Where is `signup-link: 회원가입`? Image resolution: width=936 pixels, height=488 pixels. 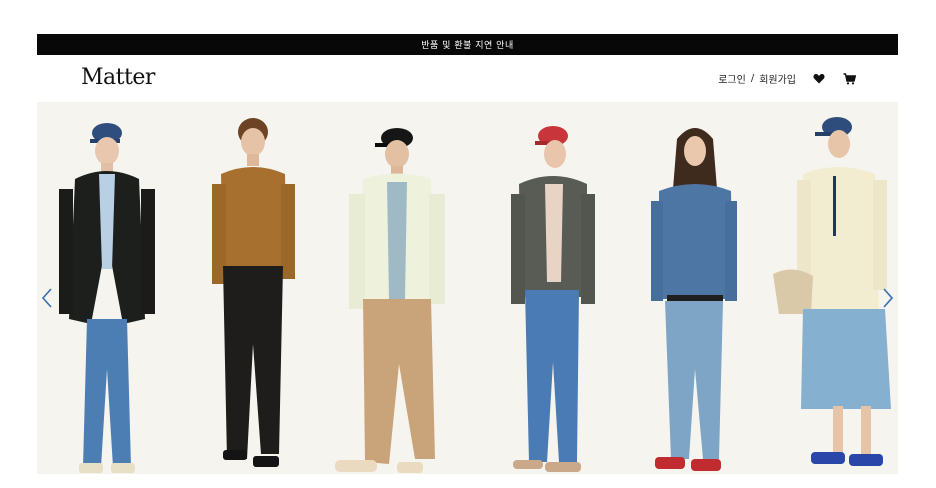 signup-link: 회원가입 is located at coordinates (777, 78).